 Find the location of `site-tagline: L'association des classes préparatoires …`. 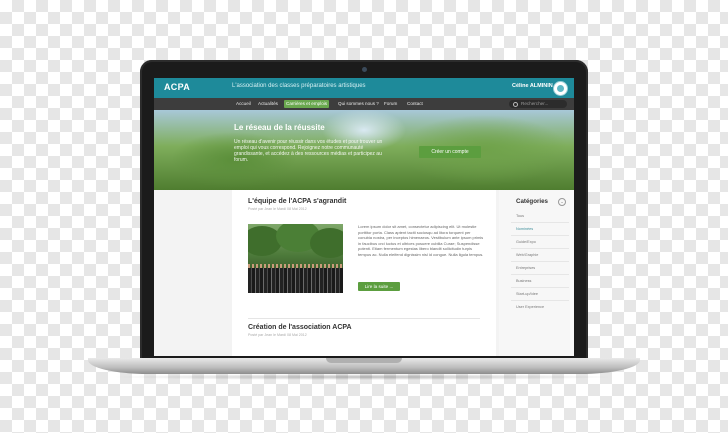

site-tagline: L'association des classes préparatoires … is located at coordinates (299, 86).